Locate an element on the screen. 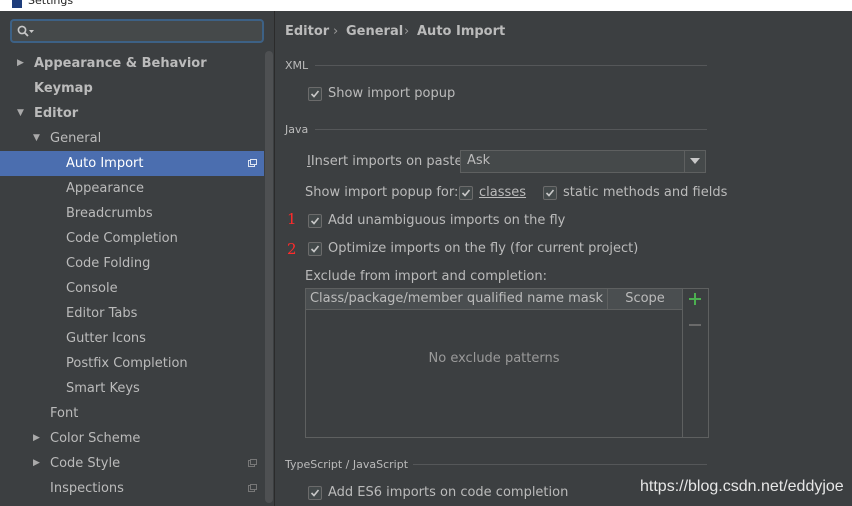  tree-item-label: Color Scheme is located at coordinates (95, 438).